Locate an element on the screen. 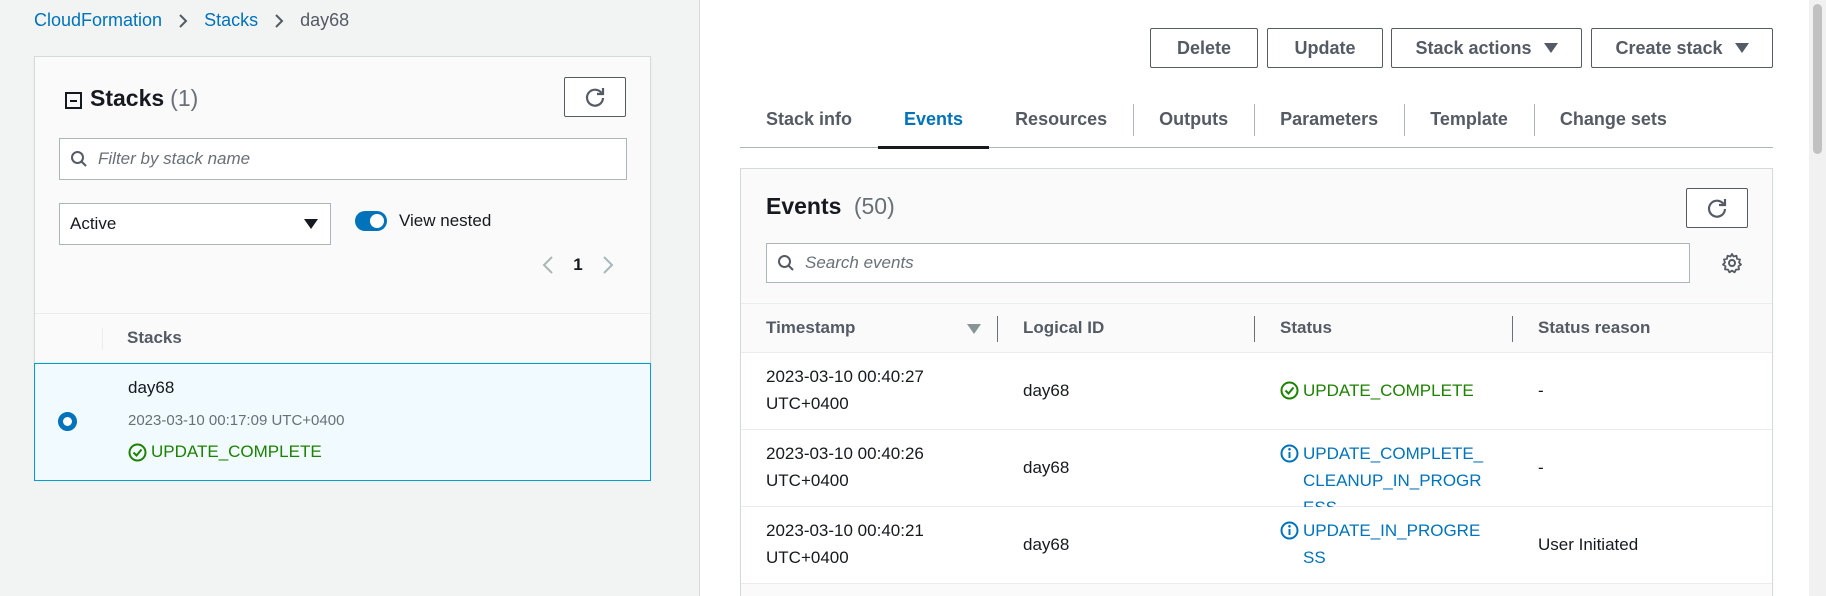 The width and height of the screenshot is (1826, 596). tab-events: Events is located at coordinates (934, 120).